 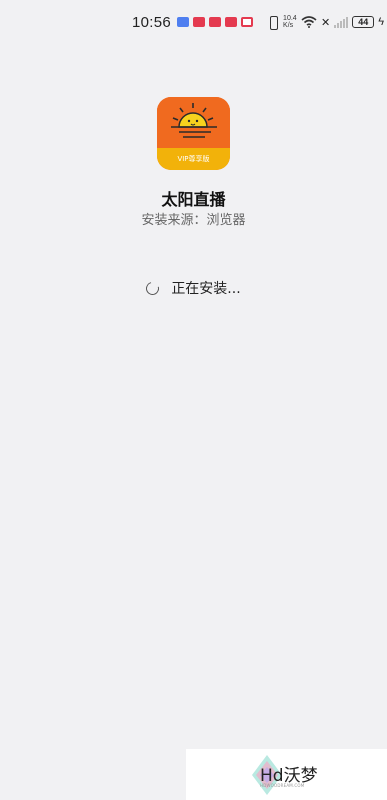 I want to click on no-sim-icon: ✕, so click(x=326, y=22).